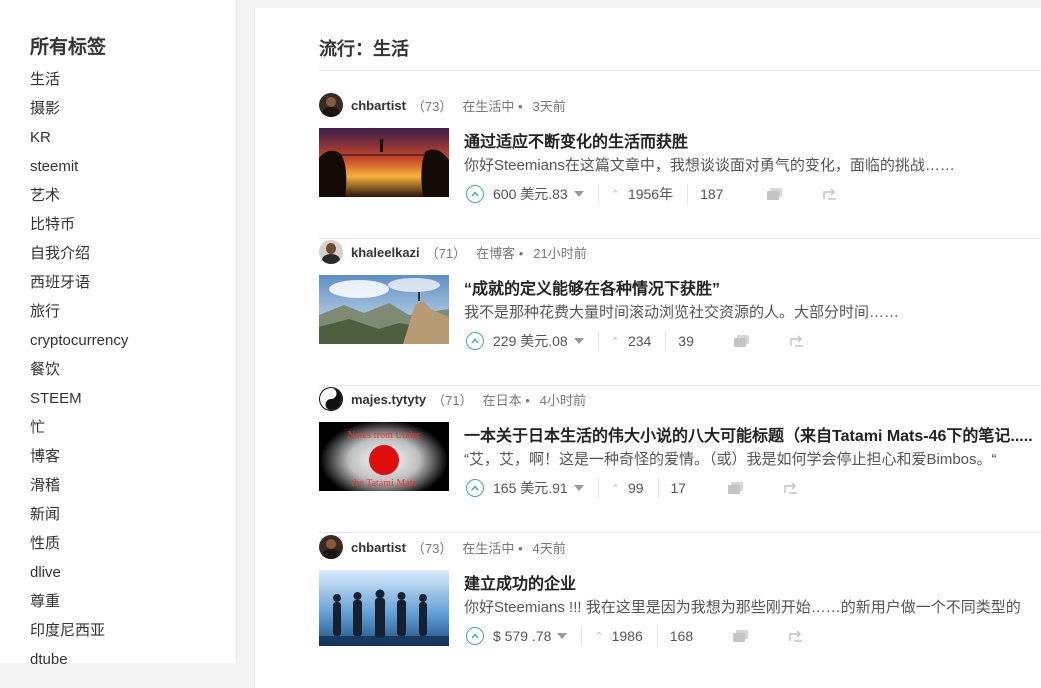  I want to click on vote-count: 1956年, so click(650, 194).